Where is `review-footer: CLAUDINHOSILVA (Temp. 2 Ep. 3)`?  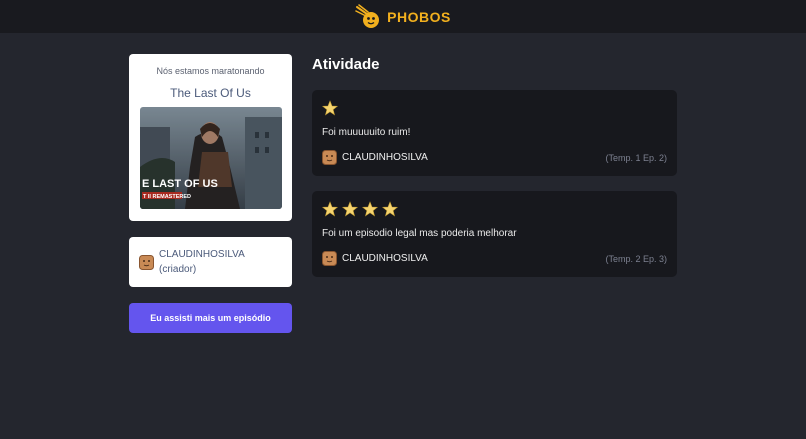 review-footer: CLAUDINHOSILVA (Temp. 2 Ep. 3) is located at coordinates (494, 258).